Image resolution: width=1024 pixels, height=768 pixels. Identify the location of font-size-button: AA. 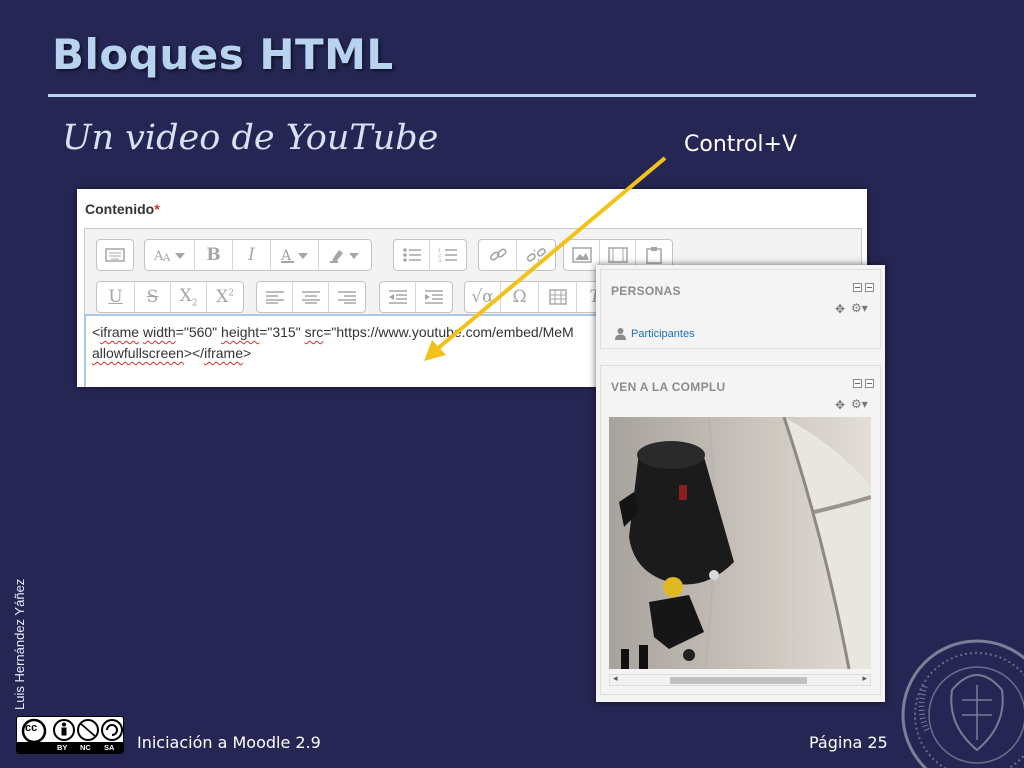
(170, 255).